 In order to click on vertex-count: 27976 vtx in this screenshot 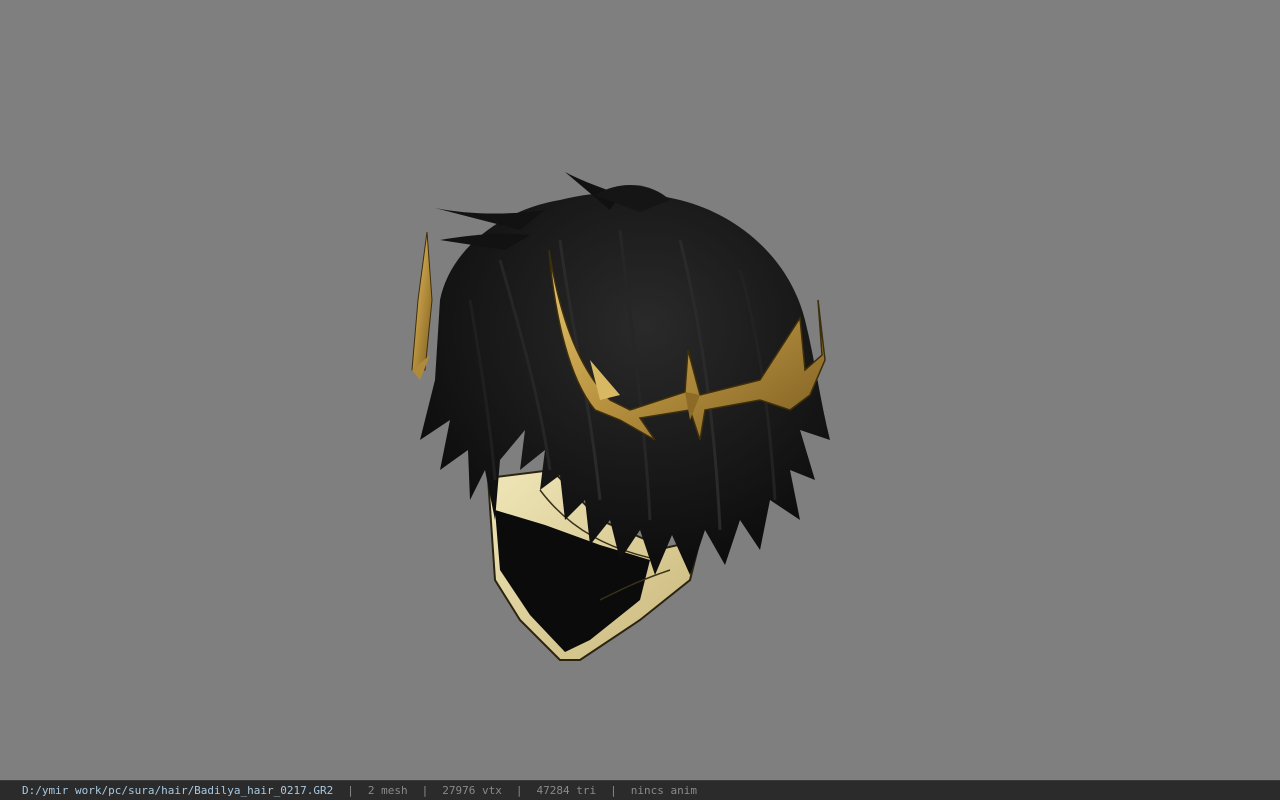, I will do `click(472, 790)`.